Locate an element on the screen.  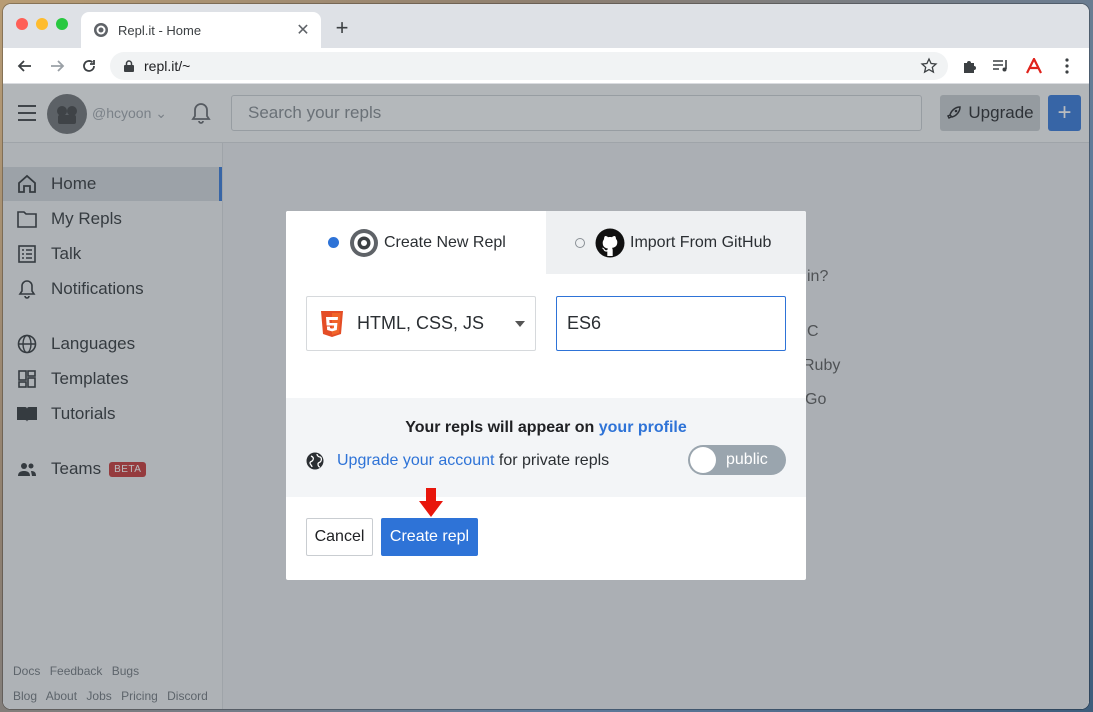
annotation-arrow-down-icon is located at coordinates (431, 502).